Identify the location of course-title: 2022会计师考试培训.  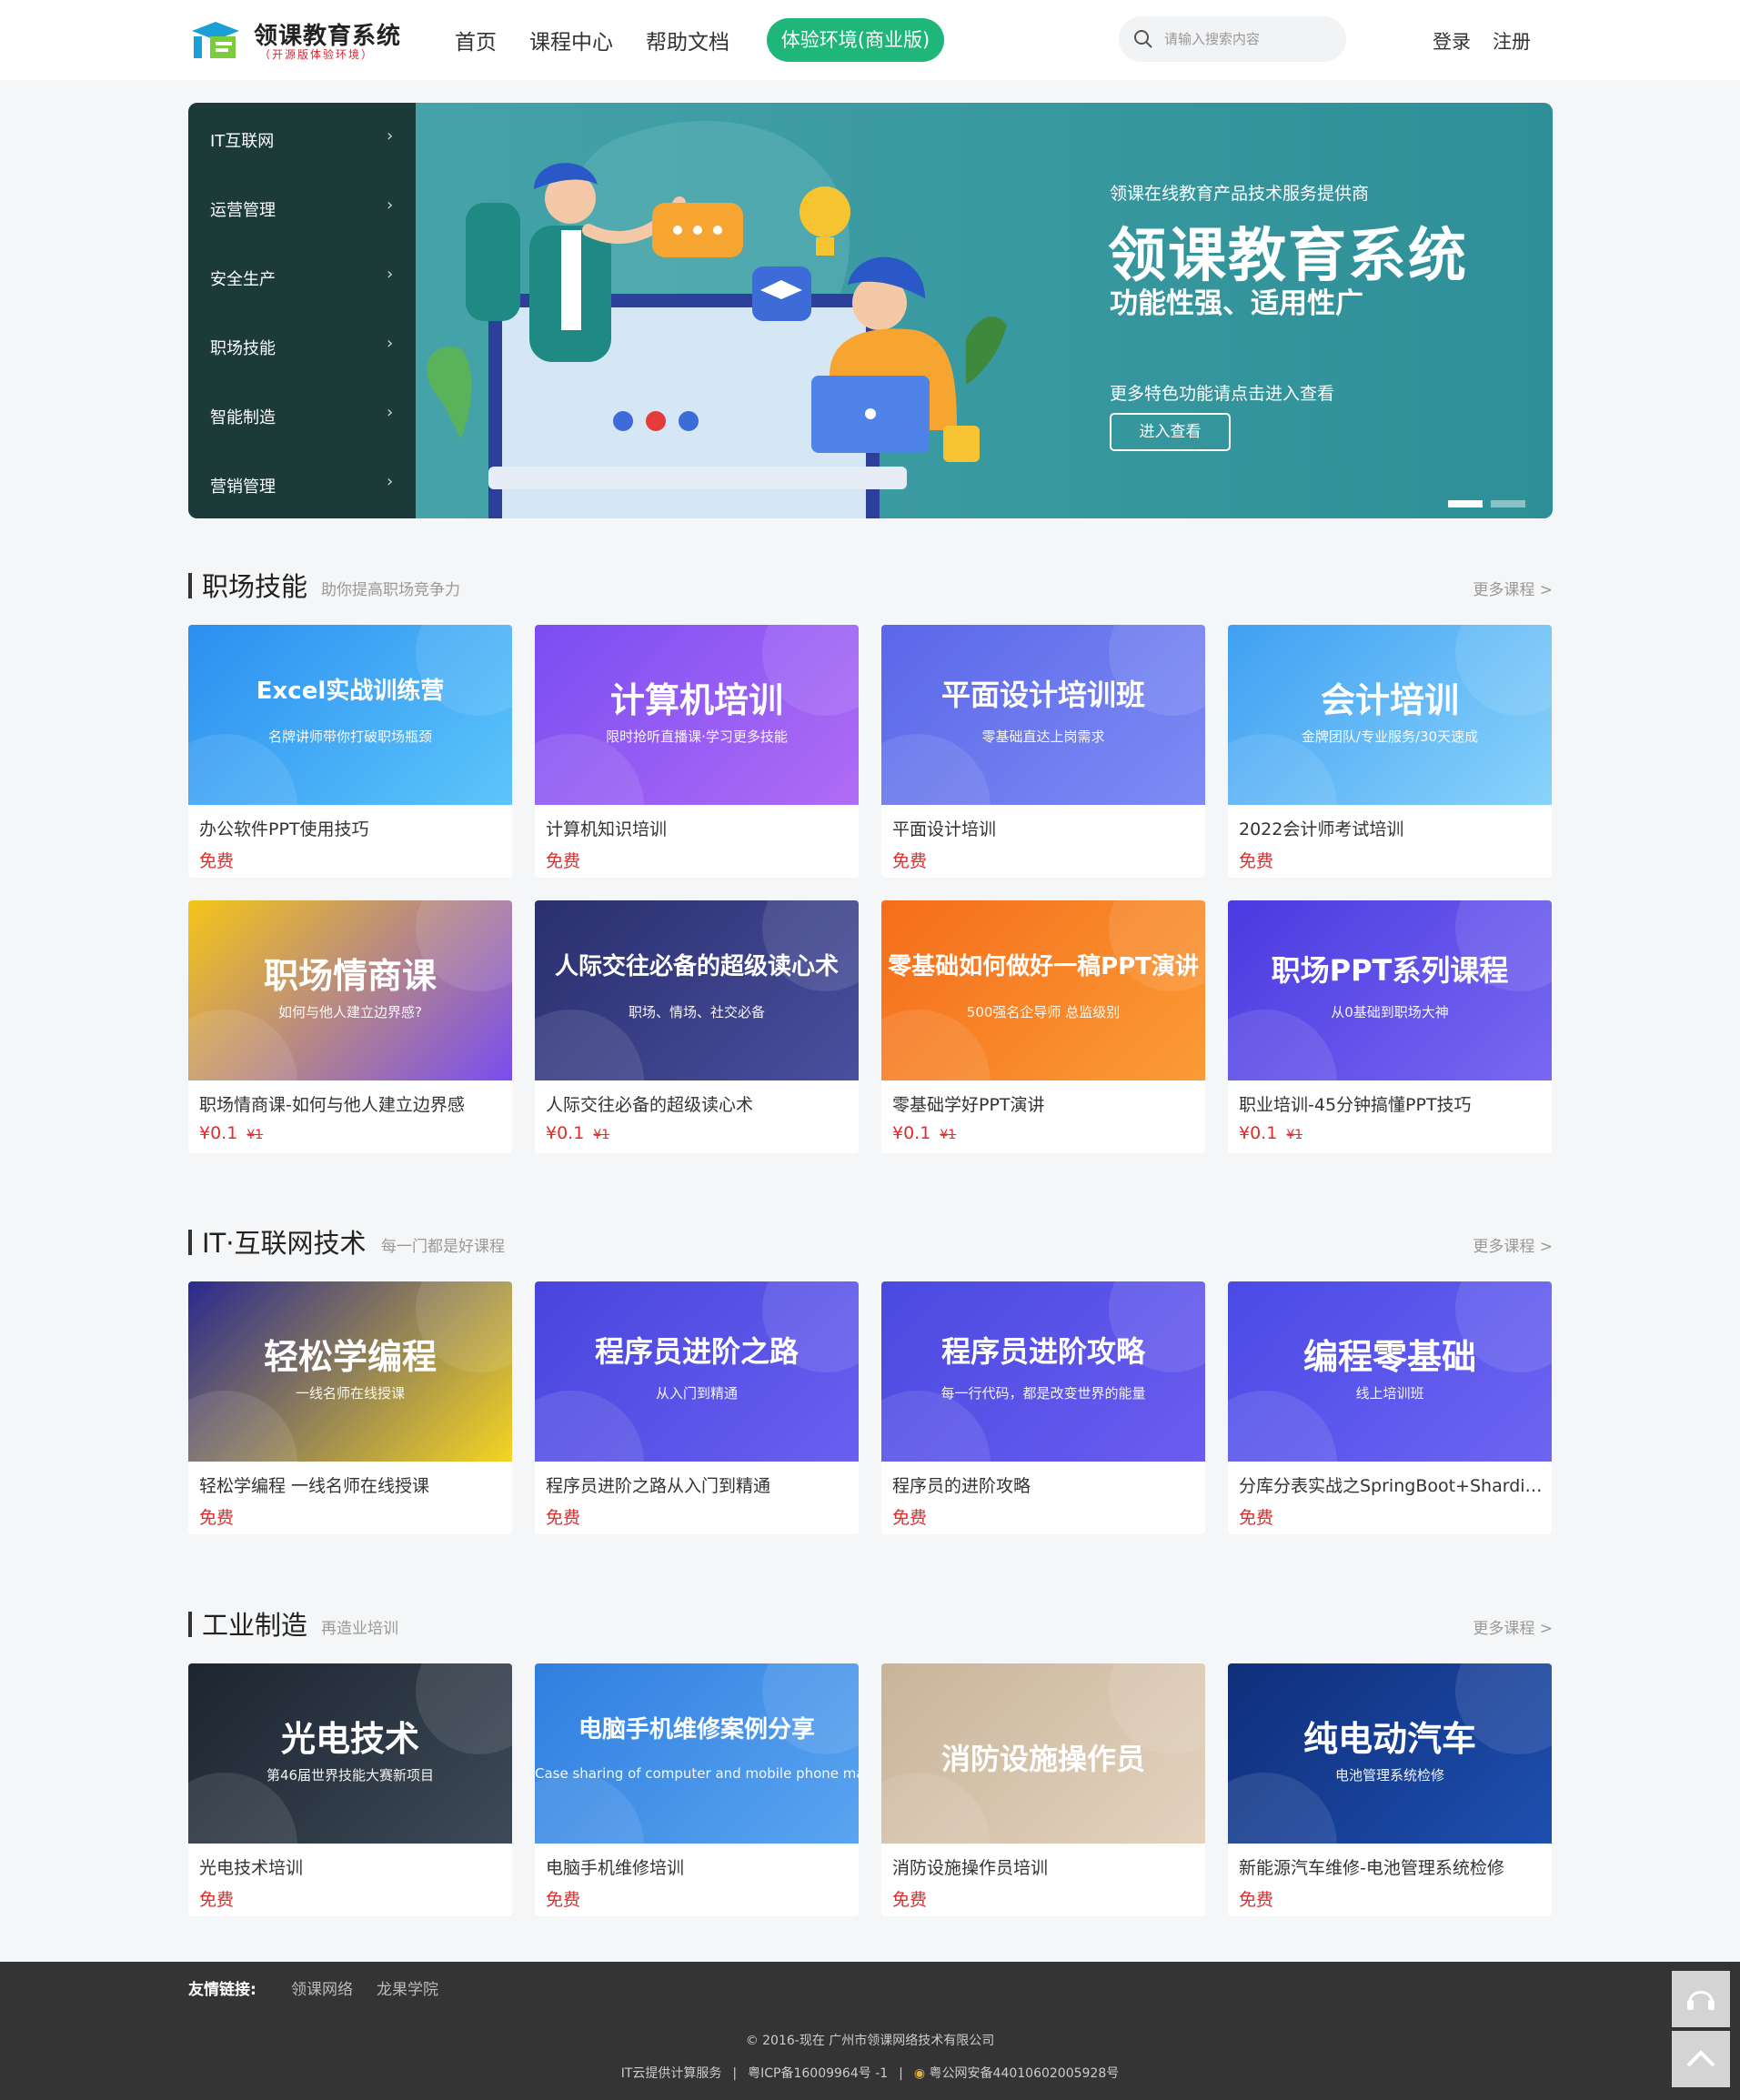
(1392, 828).